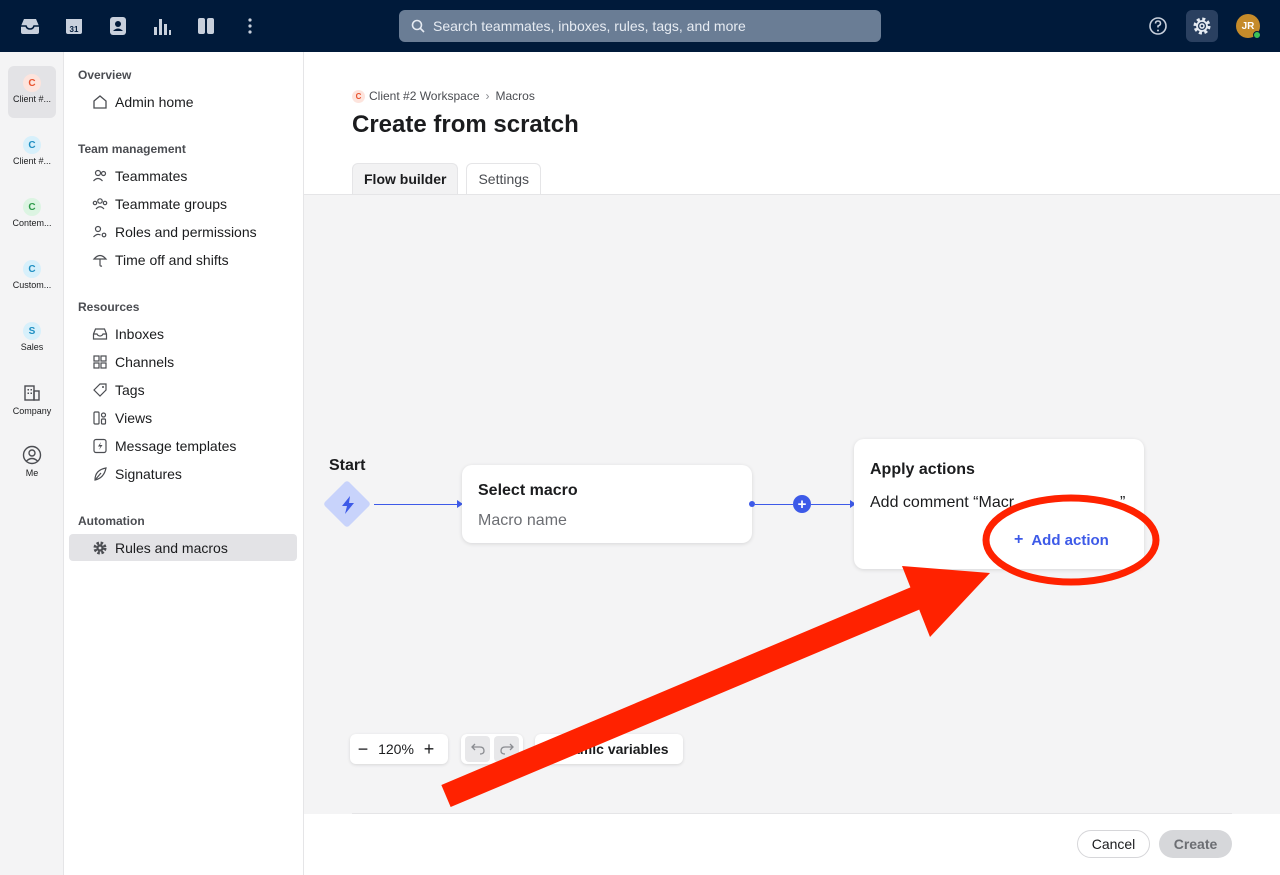  I want to click on more-icon, so click(250, 26).